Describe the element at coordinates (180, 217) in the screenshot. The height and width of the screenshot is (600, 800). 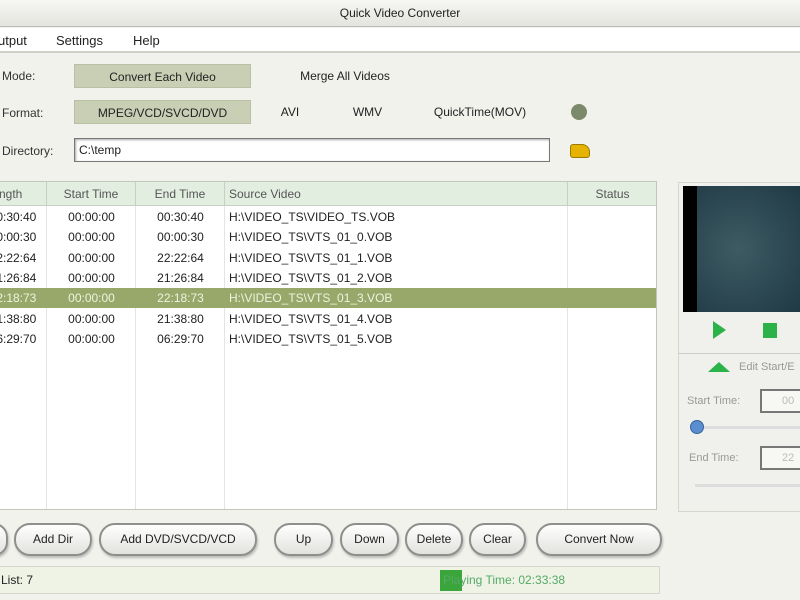
I see `end-time-cell: 00:30:40` at that location.